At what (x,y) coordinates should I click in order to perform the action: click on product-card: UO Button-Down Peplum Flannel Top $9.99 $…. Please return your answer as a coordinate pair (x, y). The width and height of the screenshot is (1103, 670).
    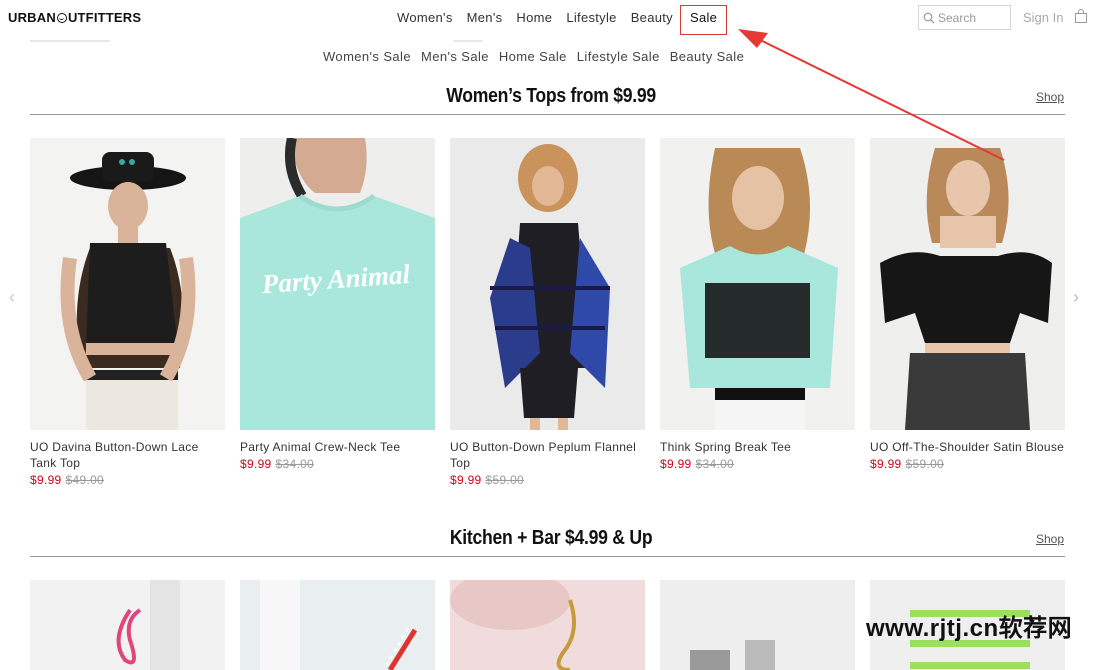
    Looking at the image, I should click on (547, 312).